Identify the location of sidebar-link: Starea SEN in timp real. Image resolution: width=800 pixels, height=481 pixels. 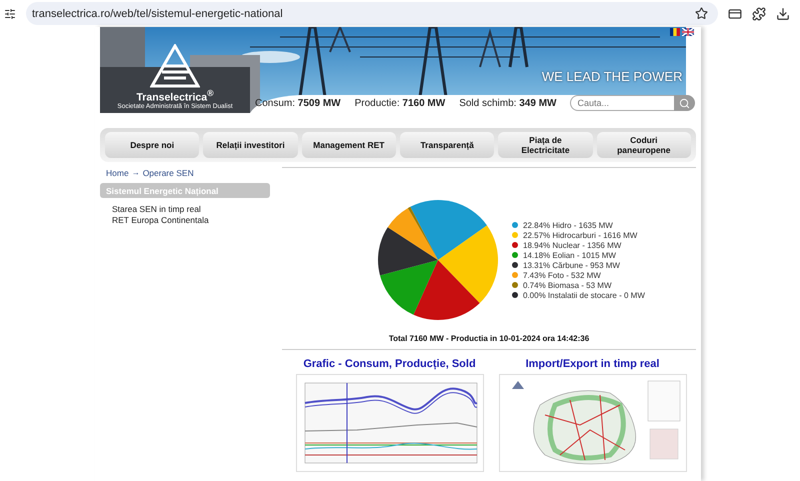
(191, 209).